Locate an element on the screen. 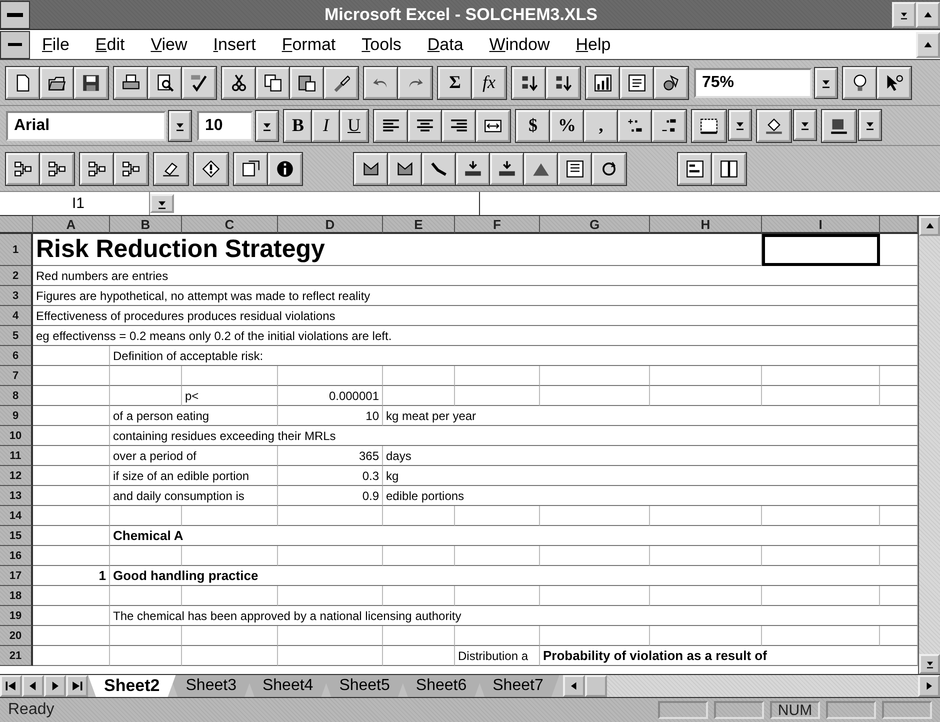 This screenshot has width=940, height=722. sort-ascending-button is located at coordinates (529, 82).